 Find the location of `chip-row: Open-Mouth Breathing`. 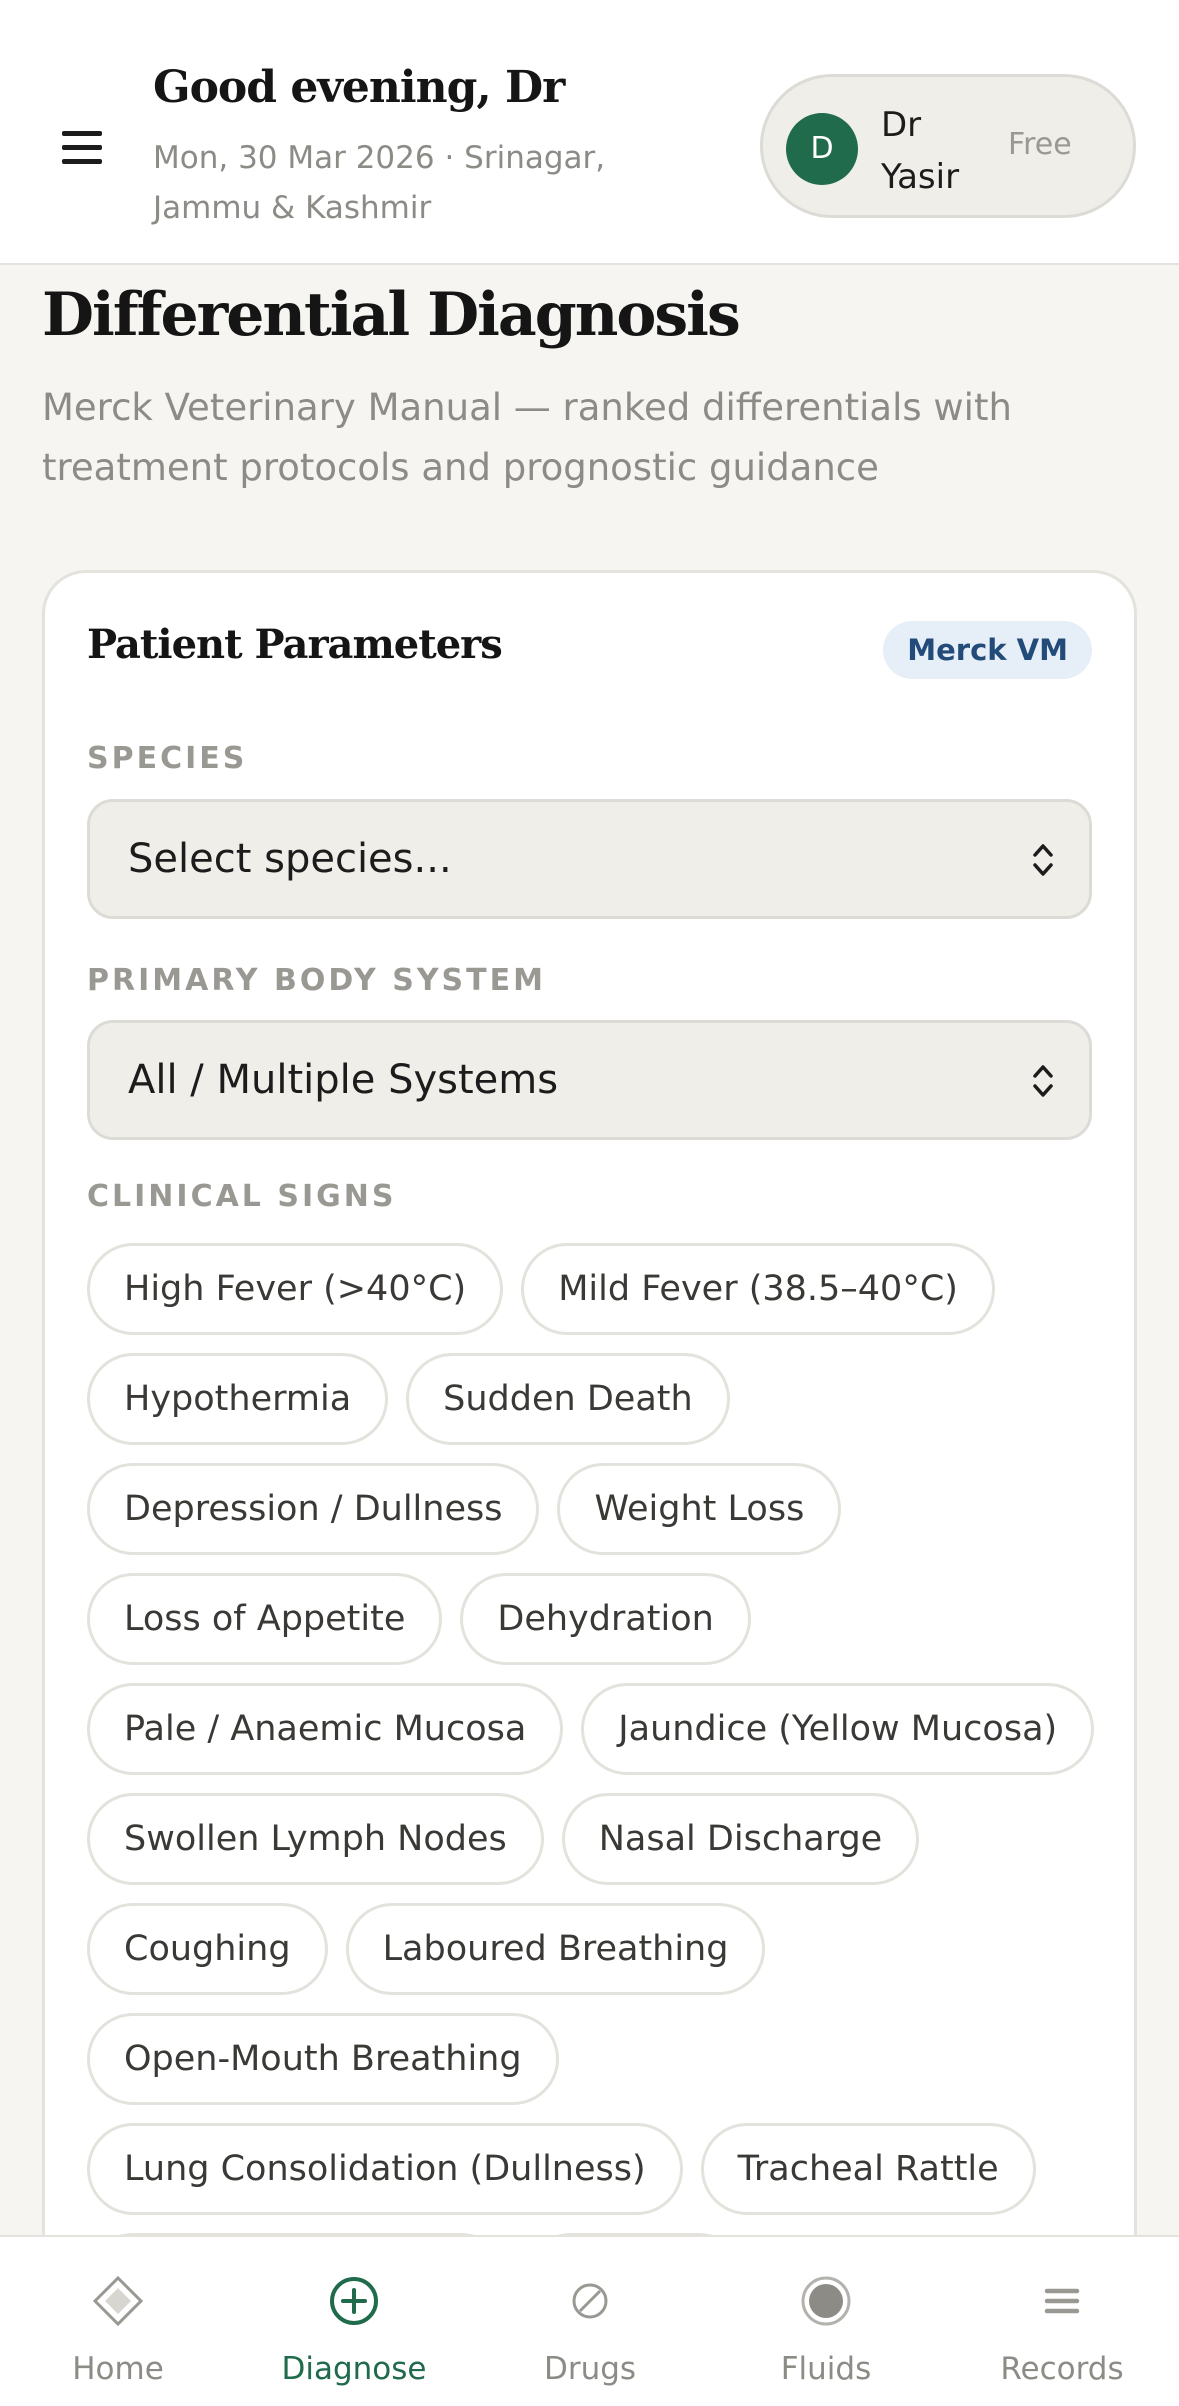

chip-row: Open-Mouth Breathing is located at coordinates (592, 2059).